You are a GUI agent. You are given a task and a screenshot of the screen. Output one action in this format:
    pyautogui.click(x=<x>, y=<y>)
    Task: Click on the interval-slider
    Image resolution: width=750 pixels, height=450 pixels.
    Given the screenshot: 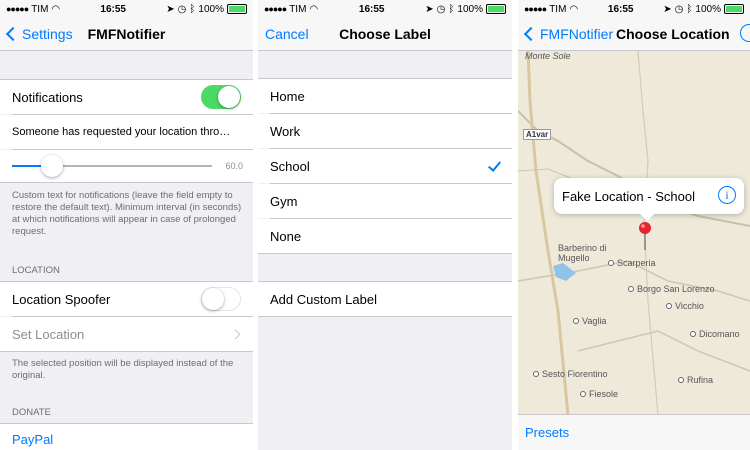 What is the action you would take?
    pyautogui.click(x=112, y=166)
    